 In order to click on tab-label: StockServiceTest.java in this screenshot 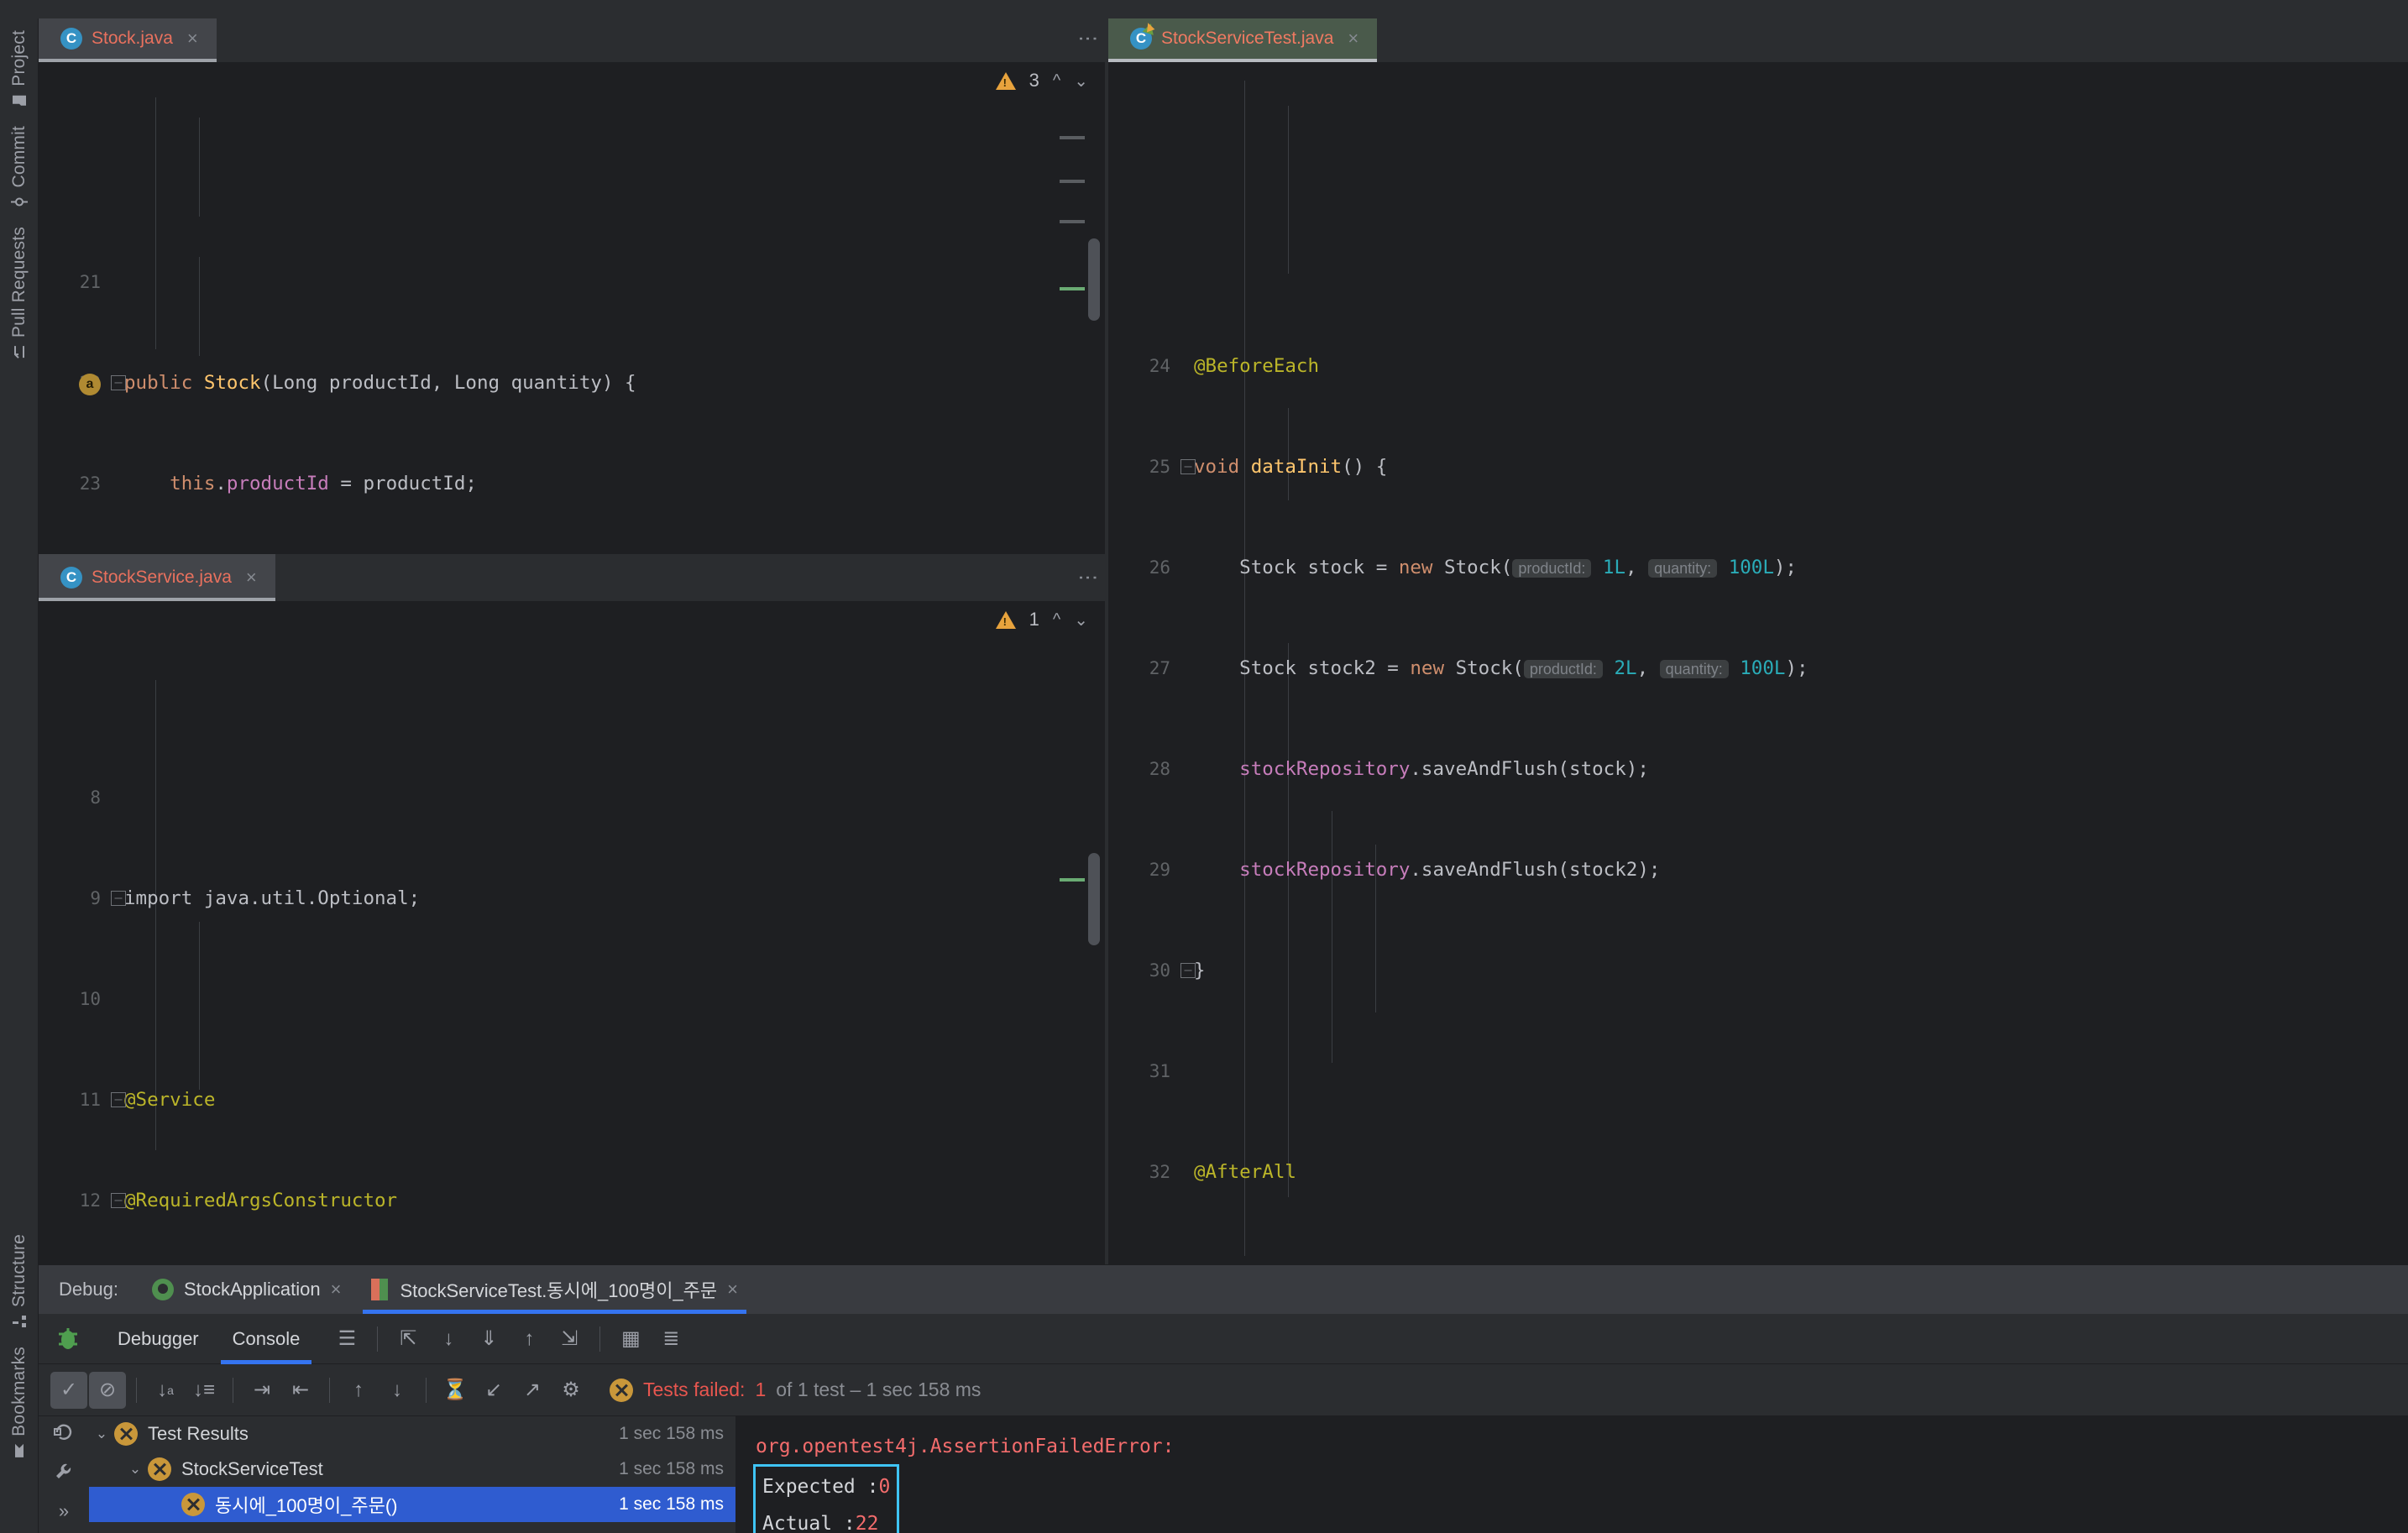, I will do `click(1248, 38)`.